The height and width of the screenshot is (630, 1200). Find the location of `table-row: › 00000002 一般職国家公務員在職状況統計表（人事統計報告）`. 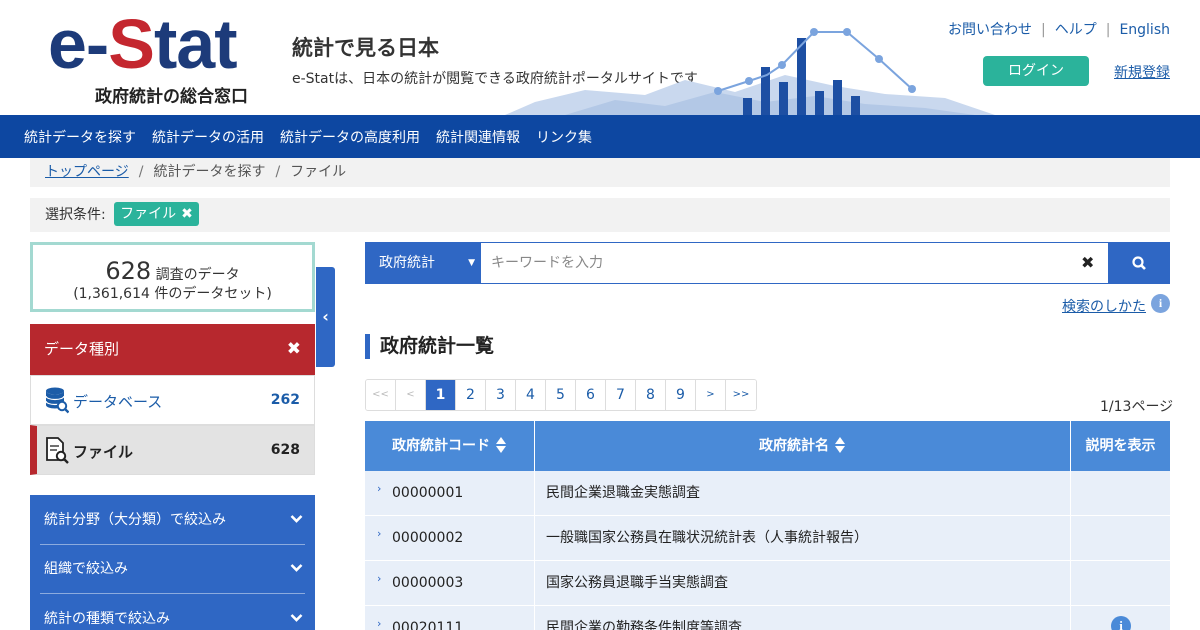

table-row: › 00000002 一般職国家公務員在職状況統計表（人事統計報告） is located at coordinates (767, 538).